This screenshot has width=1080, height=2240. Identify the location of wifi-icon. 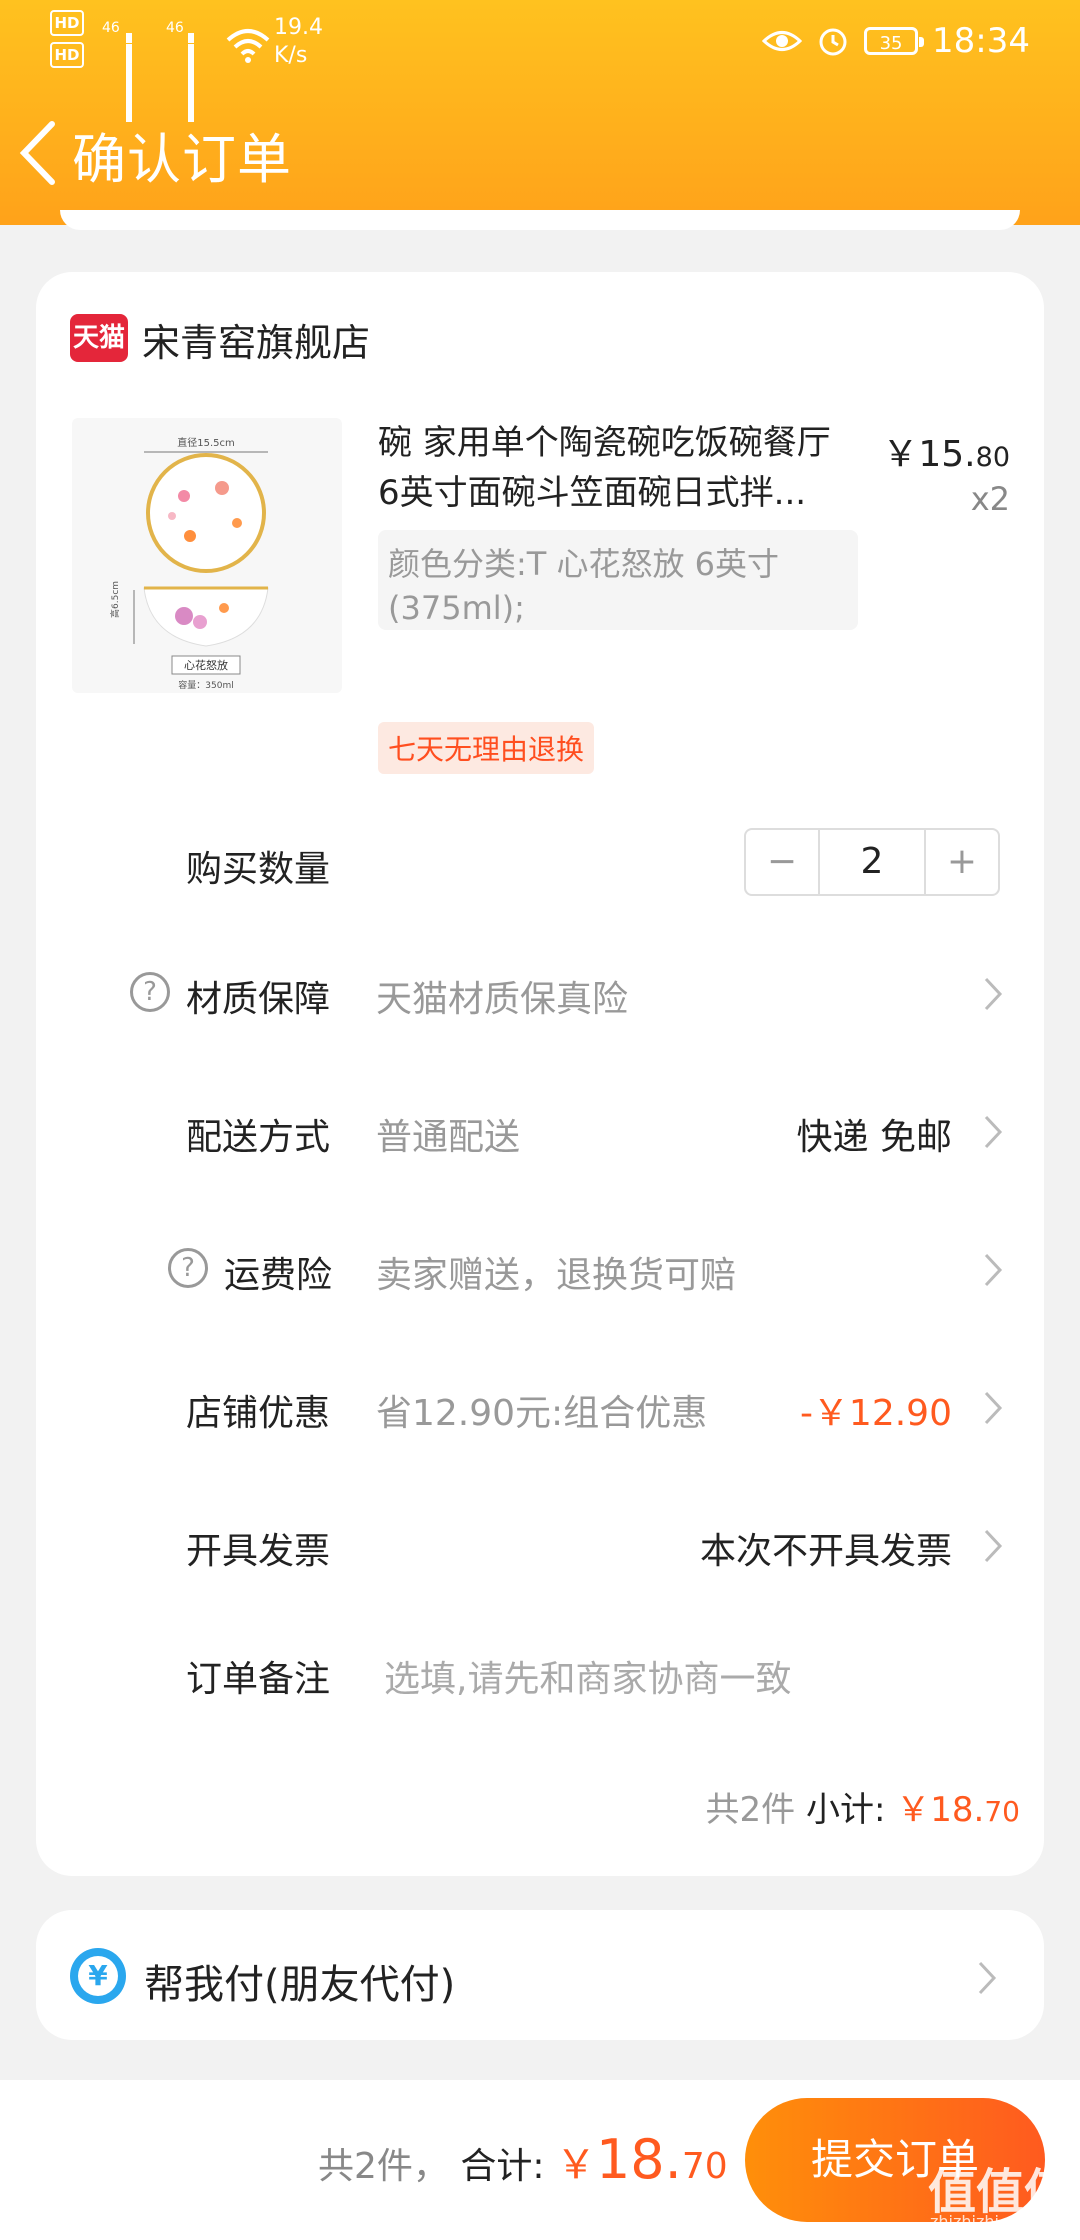
(248, 46).